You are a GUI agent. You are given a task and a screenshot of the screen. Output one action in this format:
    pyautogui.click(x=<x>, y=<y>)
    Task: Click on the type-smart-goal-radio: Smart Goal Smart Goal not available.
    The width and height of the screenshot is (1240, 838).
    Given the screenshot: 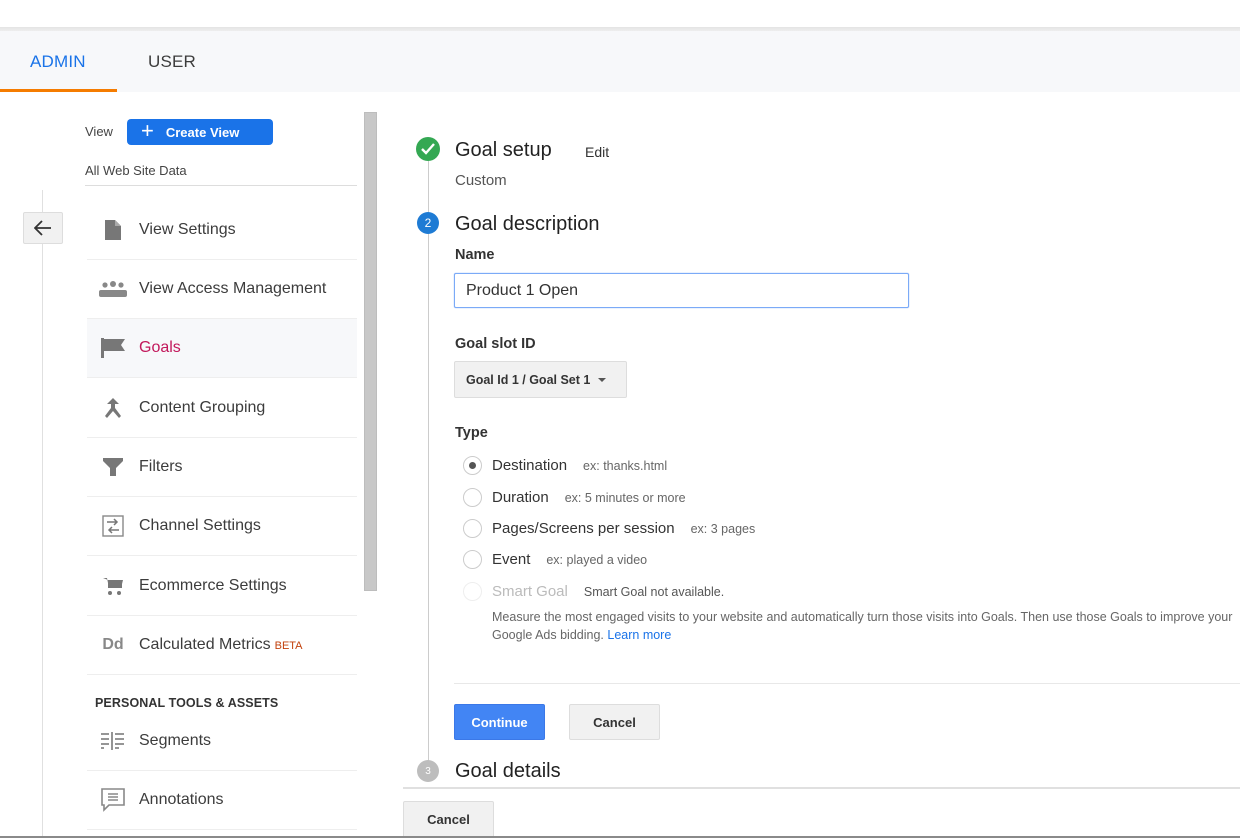 What is the action you would take?
    pyautogui.click(x=593, y=591)
    